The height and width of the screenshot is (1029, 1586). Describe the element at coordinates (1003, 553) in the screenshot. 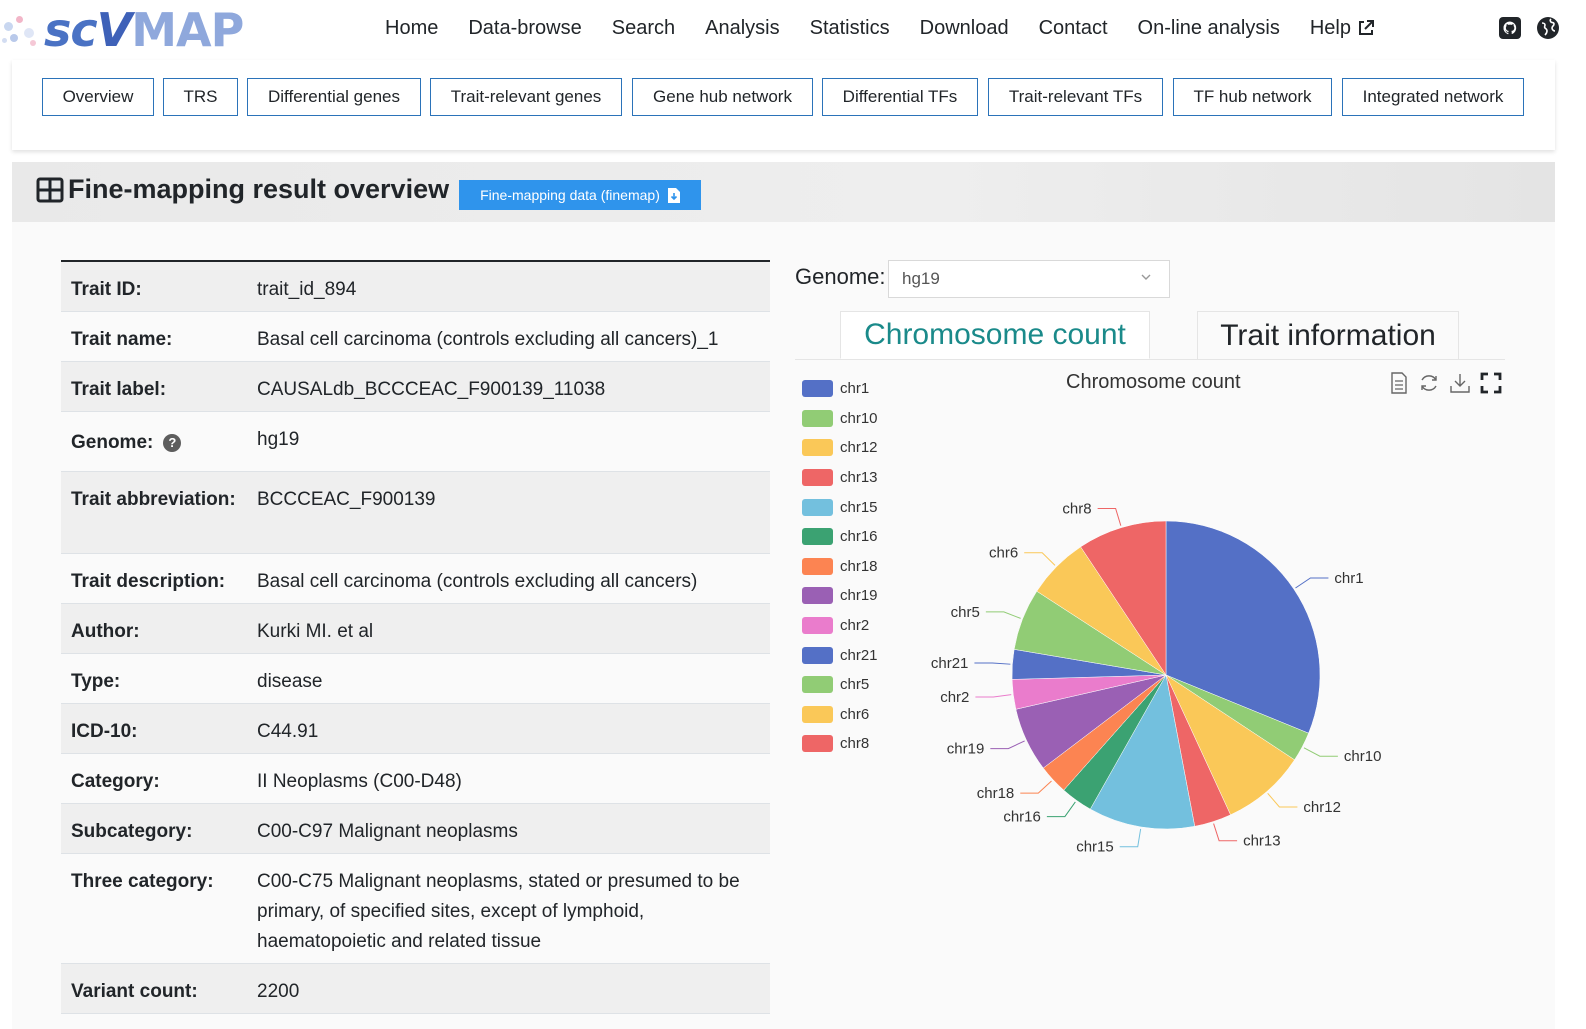

I see `pie-label: chr6` at that location.